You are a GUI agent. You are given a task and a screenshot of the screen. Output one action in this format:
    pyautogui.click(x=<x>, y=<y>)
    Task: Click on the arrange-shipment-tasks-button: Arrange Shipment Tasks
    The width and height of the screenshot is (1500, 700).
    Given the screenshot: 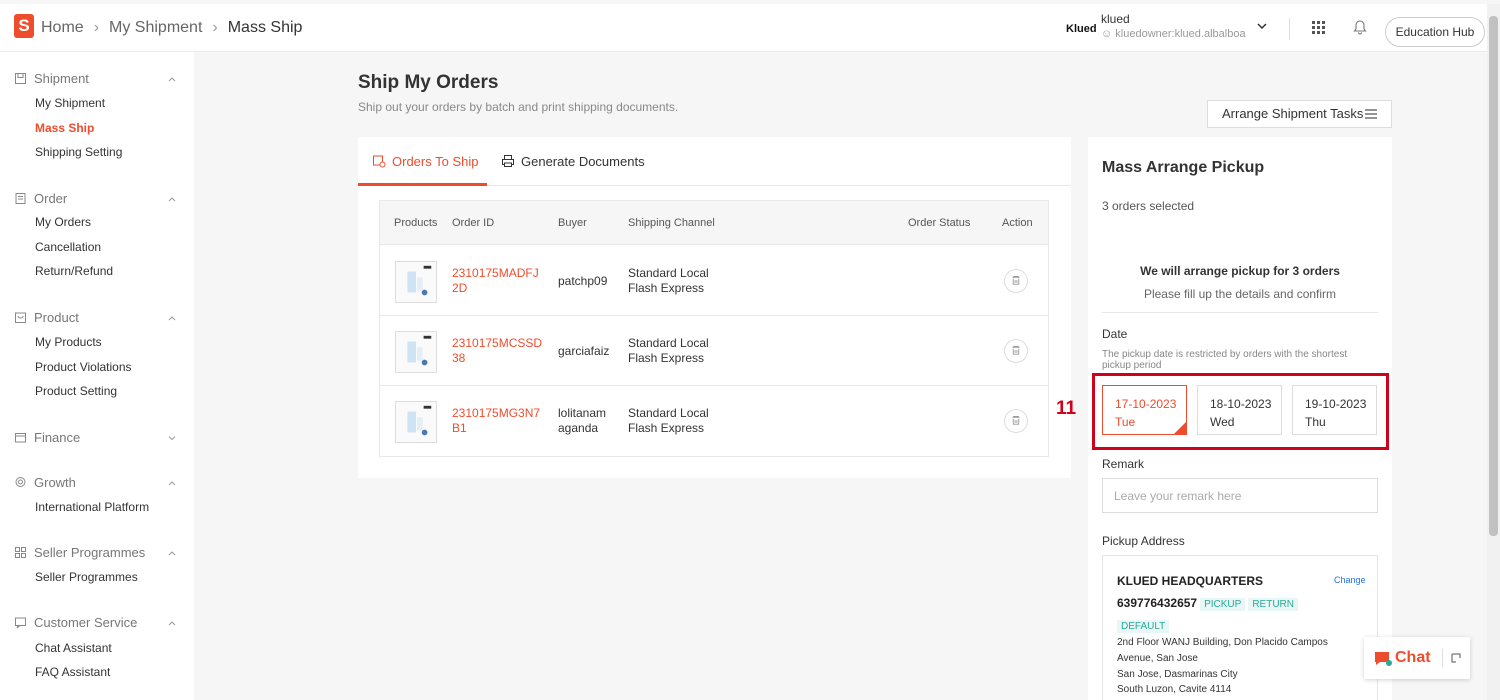 What is the action you would take?
    pyautogui.click(x=1299, y=114)
    